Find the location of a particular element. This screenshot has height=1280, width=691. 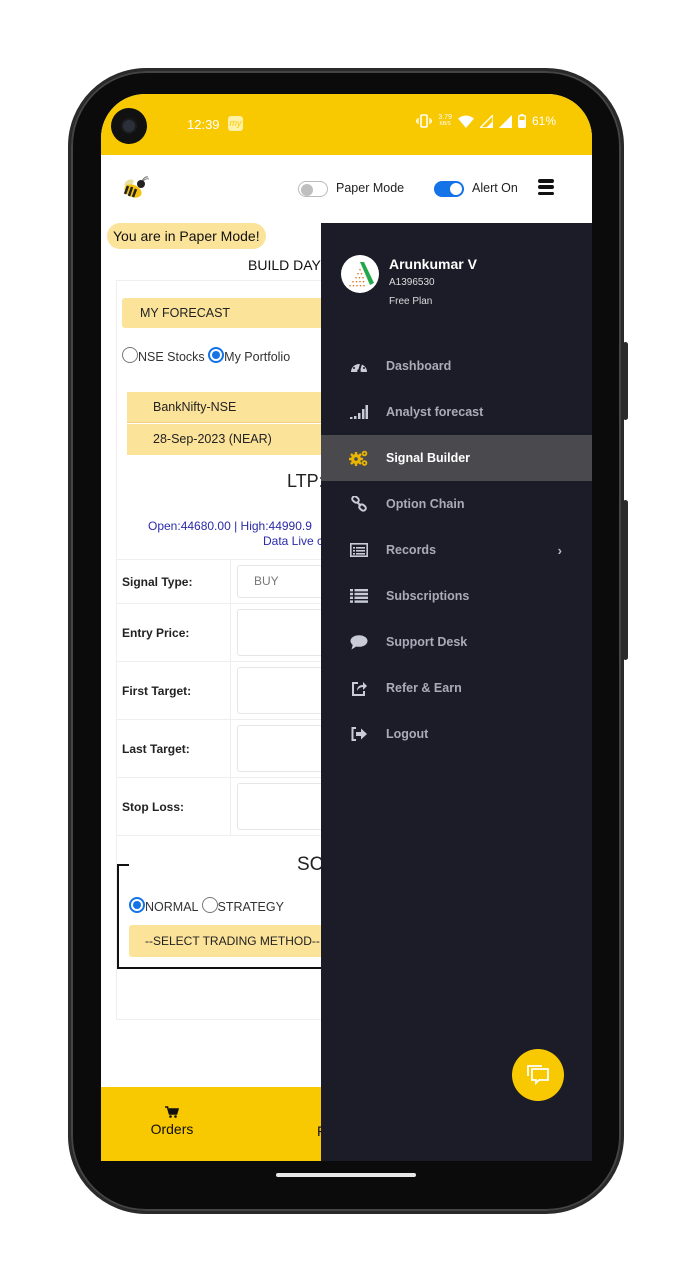

drawer-item-refer-earn: Refer & Earn is located at coordinates (456, 688).